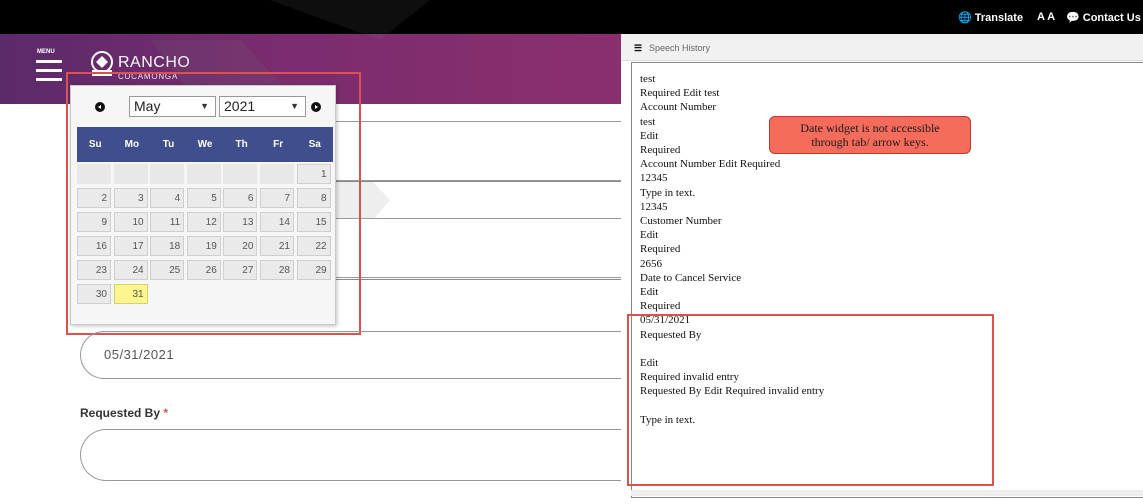 The height and width of the screenshot is (504, 1143). What do you see at coordinates (965, 18) in the screenshot?
I see `translate-icon: 🌐` at bounding box center [965, 18].